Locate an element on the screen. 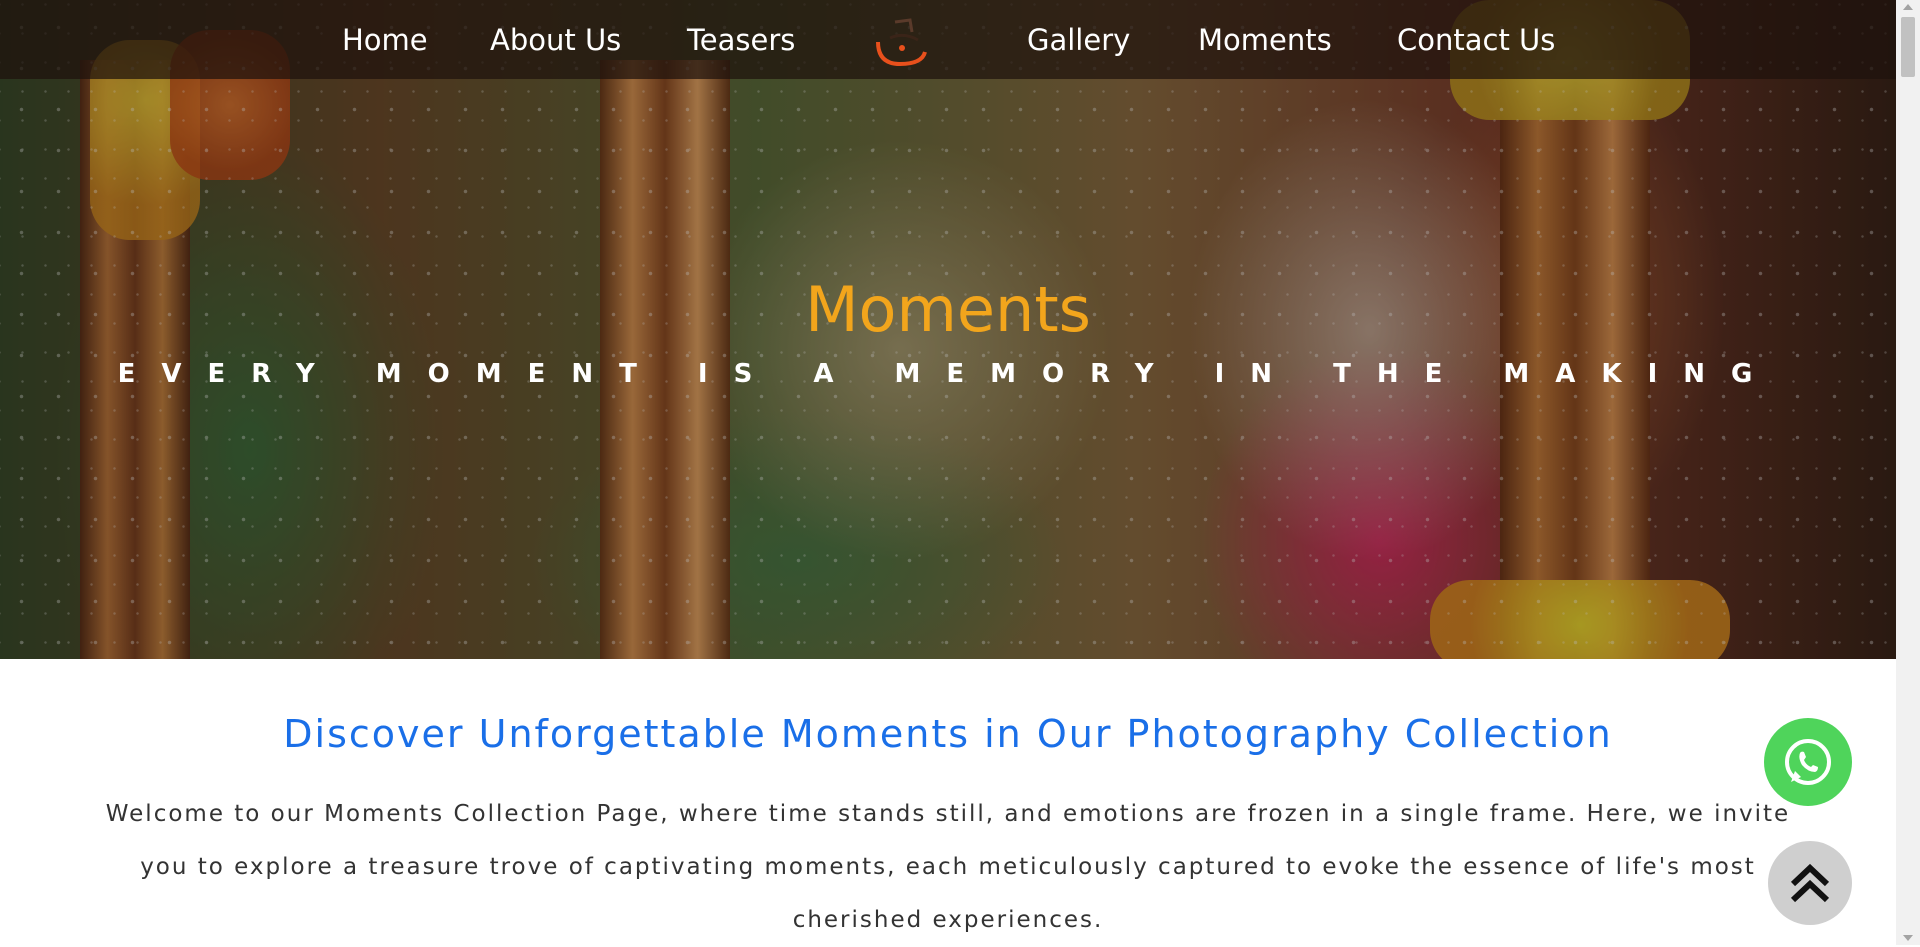 This screenshot has width=1920, height=947. scroll-up-arrow-icon is located at coordinates (1908, 7).